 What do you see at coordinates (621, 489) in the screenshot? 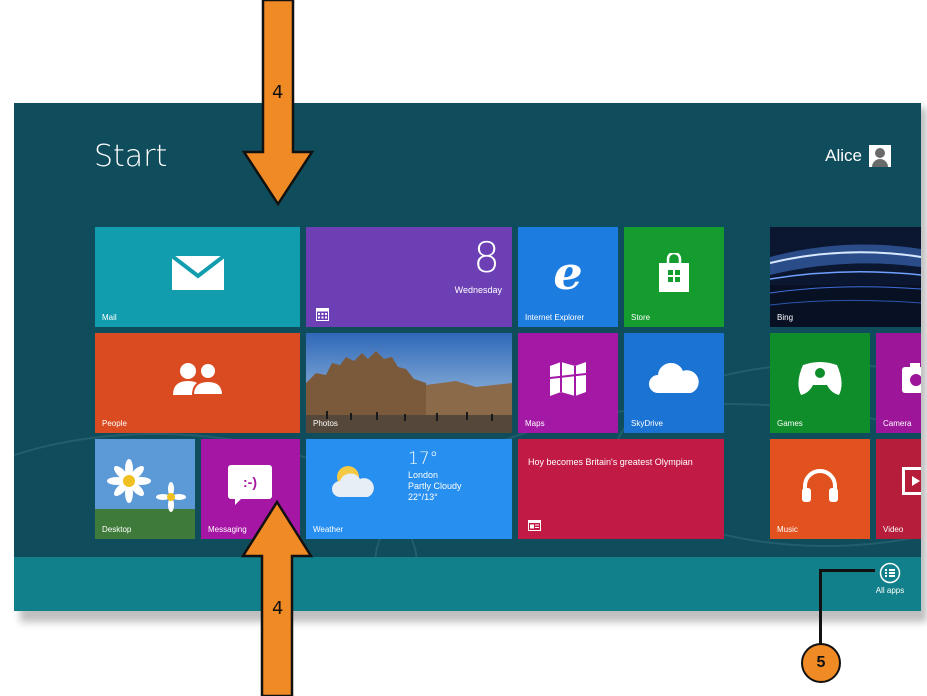
I see `tile-news: Hoy becomes Britain's greatest Olympian` at bounding box center [621, 489].